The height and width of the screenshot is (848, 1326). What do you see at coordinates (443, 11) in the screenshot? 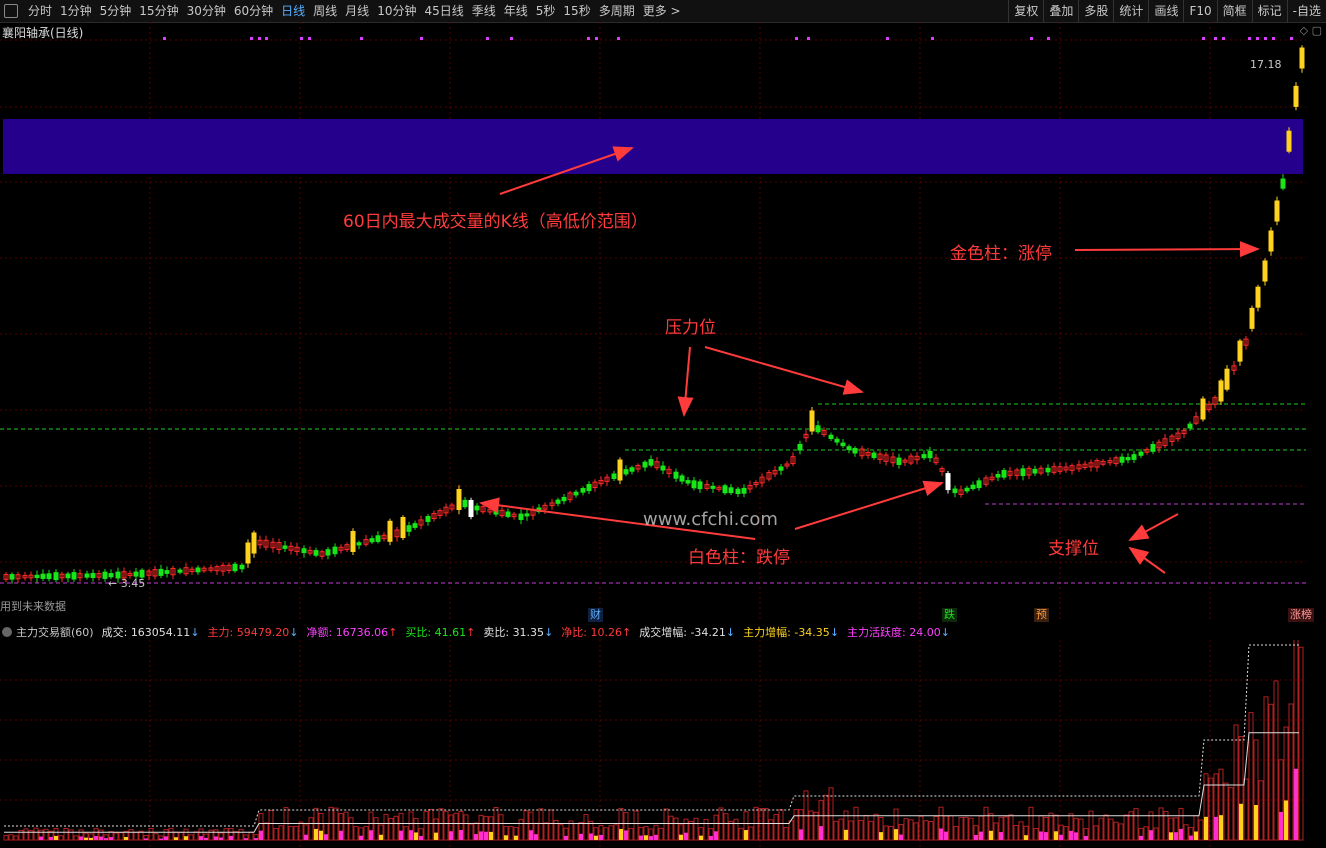
I see `period-45day: 45日线` at bounding box center [443, 11].